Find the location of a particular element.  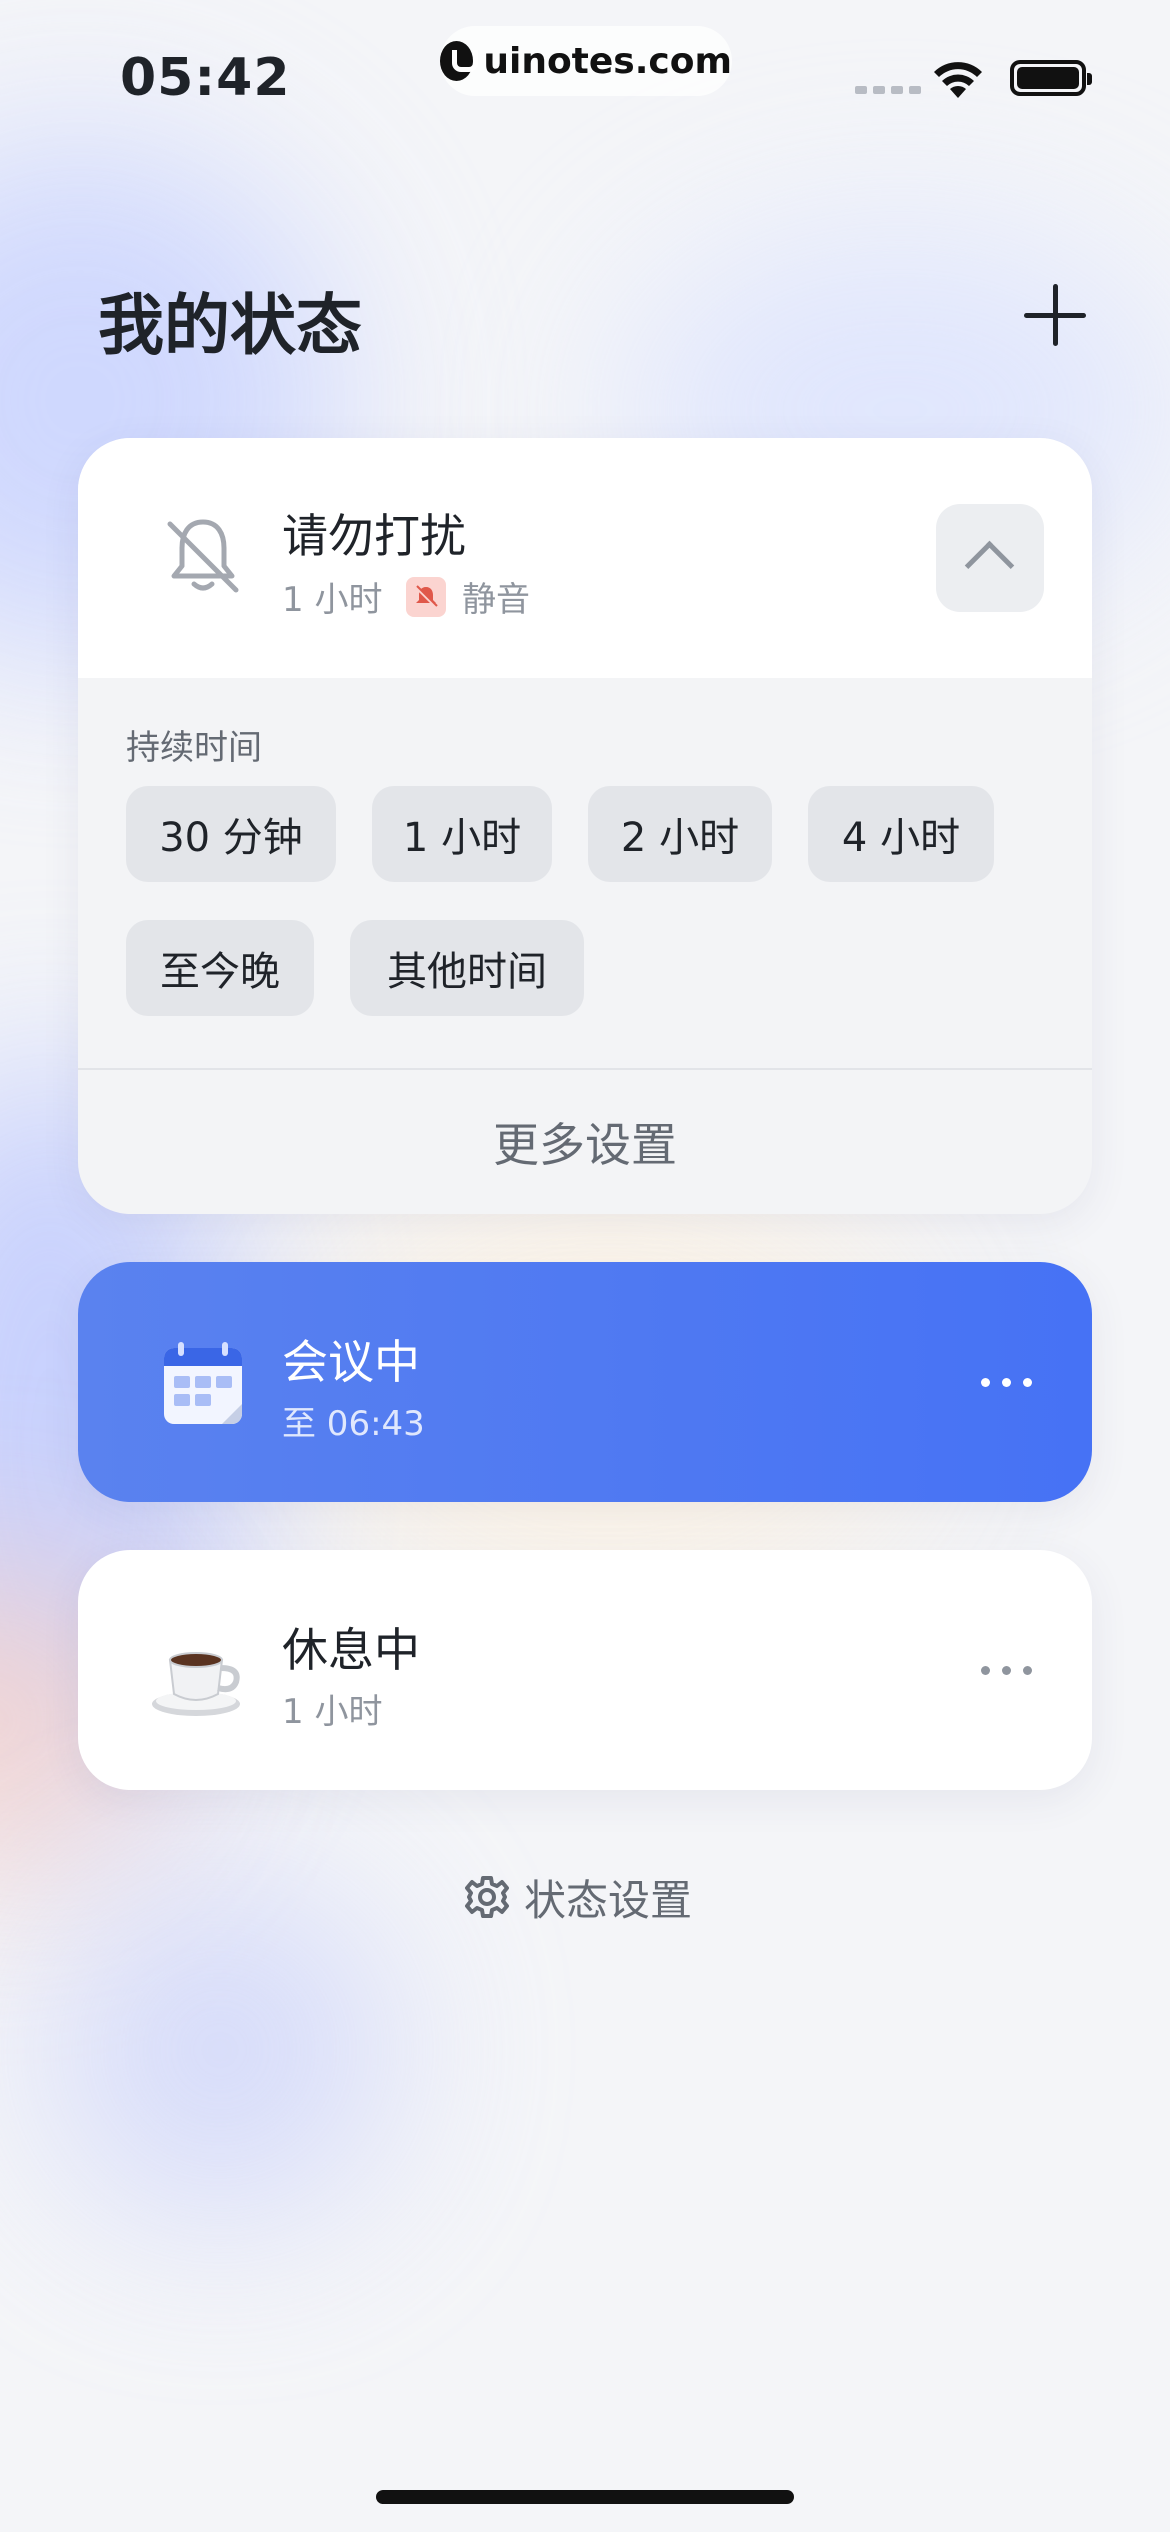

duration-section-label: 持续时间 is located at coordinates (194, 748).